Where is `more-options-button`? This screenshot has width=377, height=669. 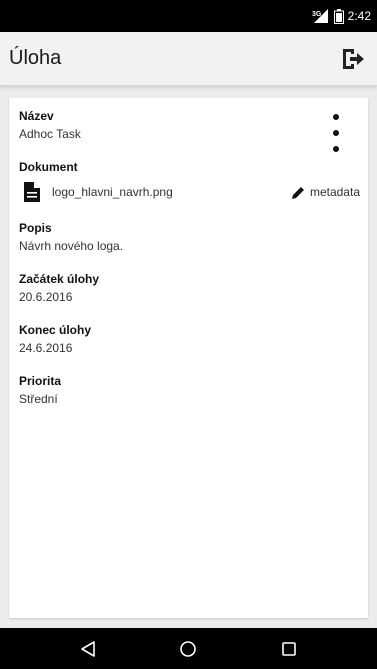 more-options-button is located at coordinates (336, 133).